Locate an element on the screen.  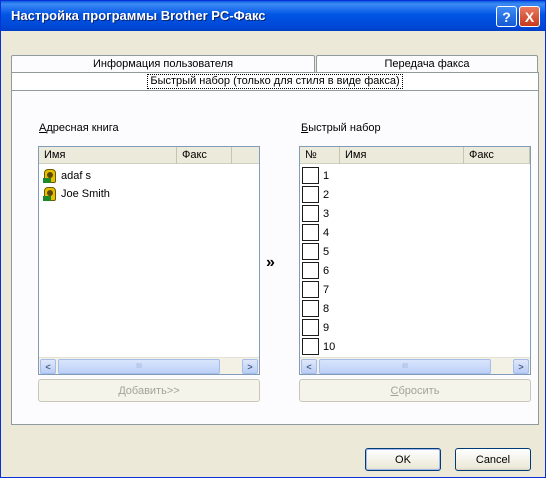
tab-user-info-label: Информация пользователя is located at coordinates (163, 64).